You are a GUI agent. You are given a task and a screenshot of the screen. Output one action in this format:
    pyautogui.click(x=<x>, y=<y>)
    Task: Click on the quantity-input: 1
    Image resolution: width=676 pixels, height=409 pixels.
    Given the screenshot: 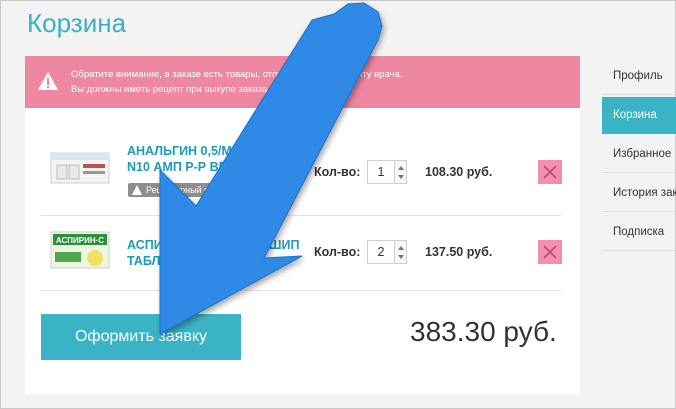 What is the action you would take?
    pyautogui.click(x=381, y=172)
    